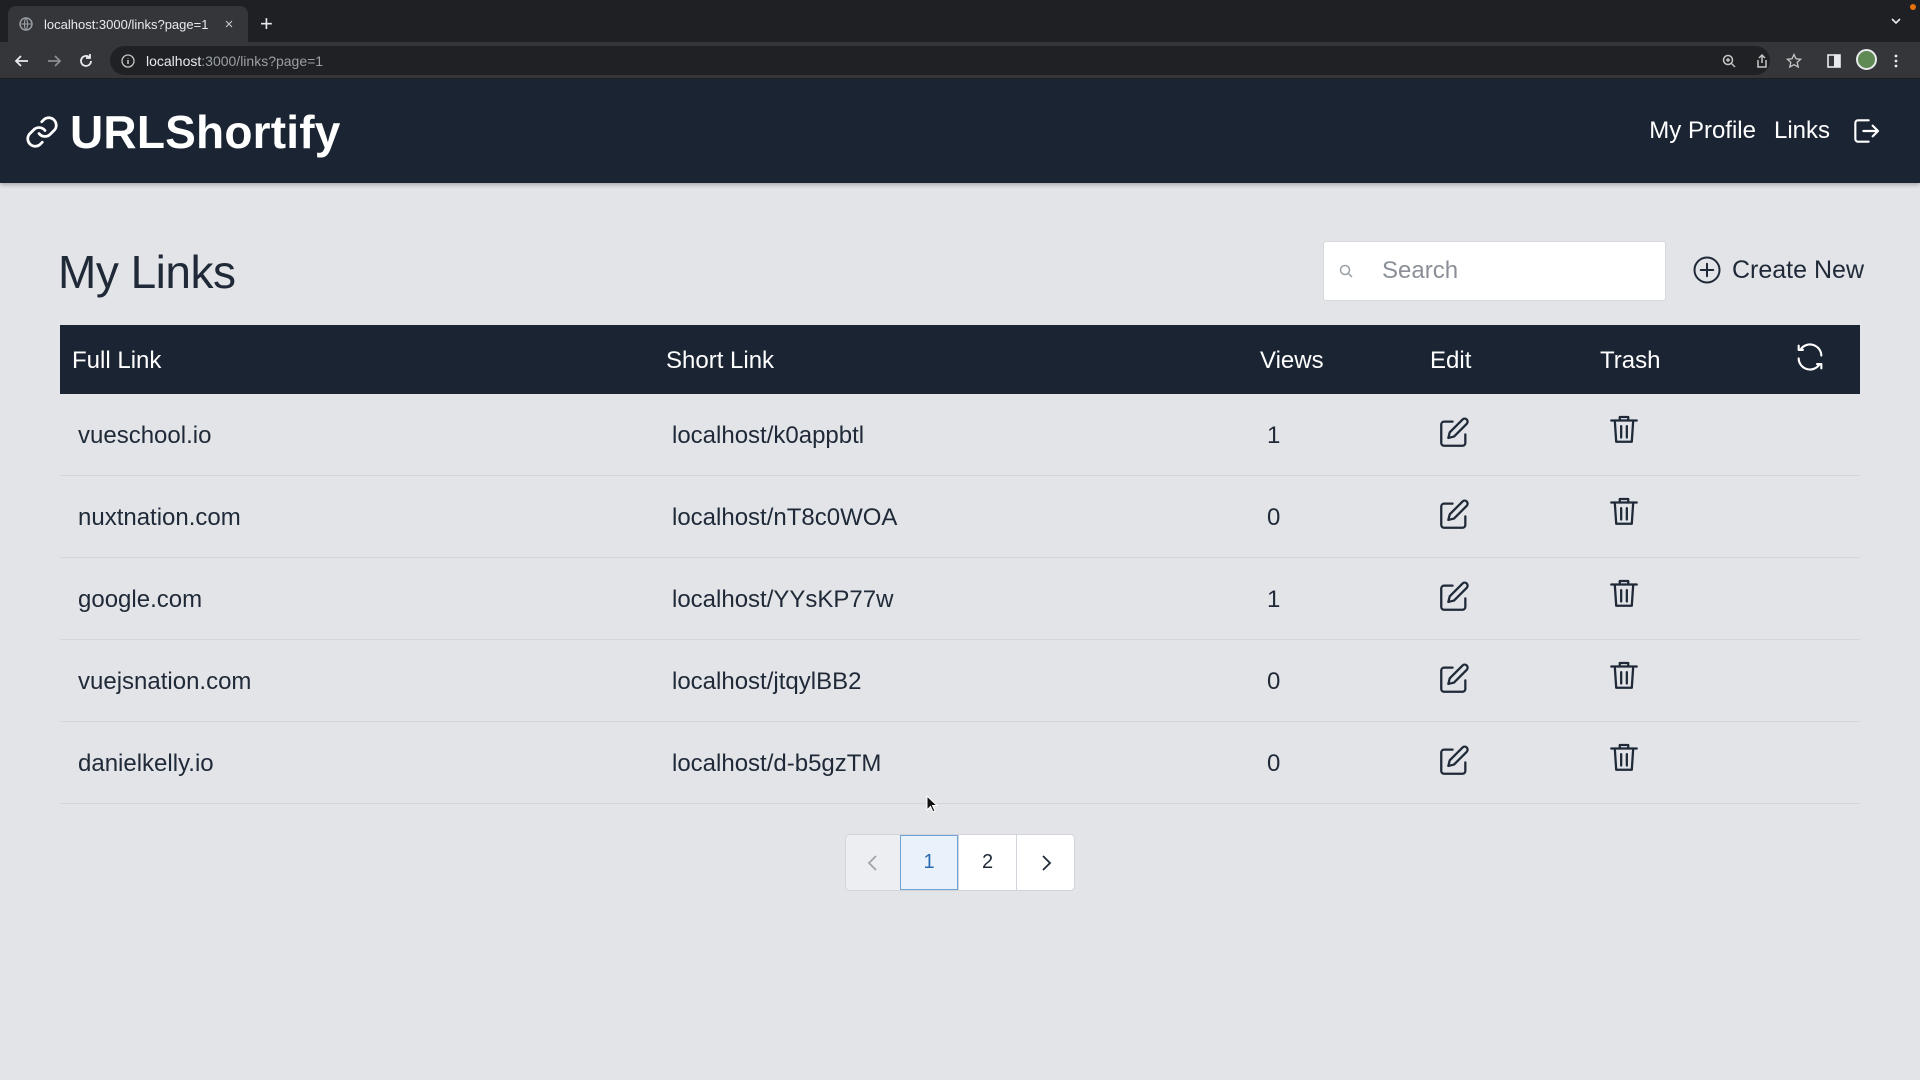 This screenshot has width=1920, height=1080. I want to click on full-link-cell: vueschool.io, so click(144, 436).